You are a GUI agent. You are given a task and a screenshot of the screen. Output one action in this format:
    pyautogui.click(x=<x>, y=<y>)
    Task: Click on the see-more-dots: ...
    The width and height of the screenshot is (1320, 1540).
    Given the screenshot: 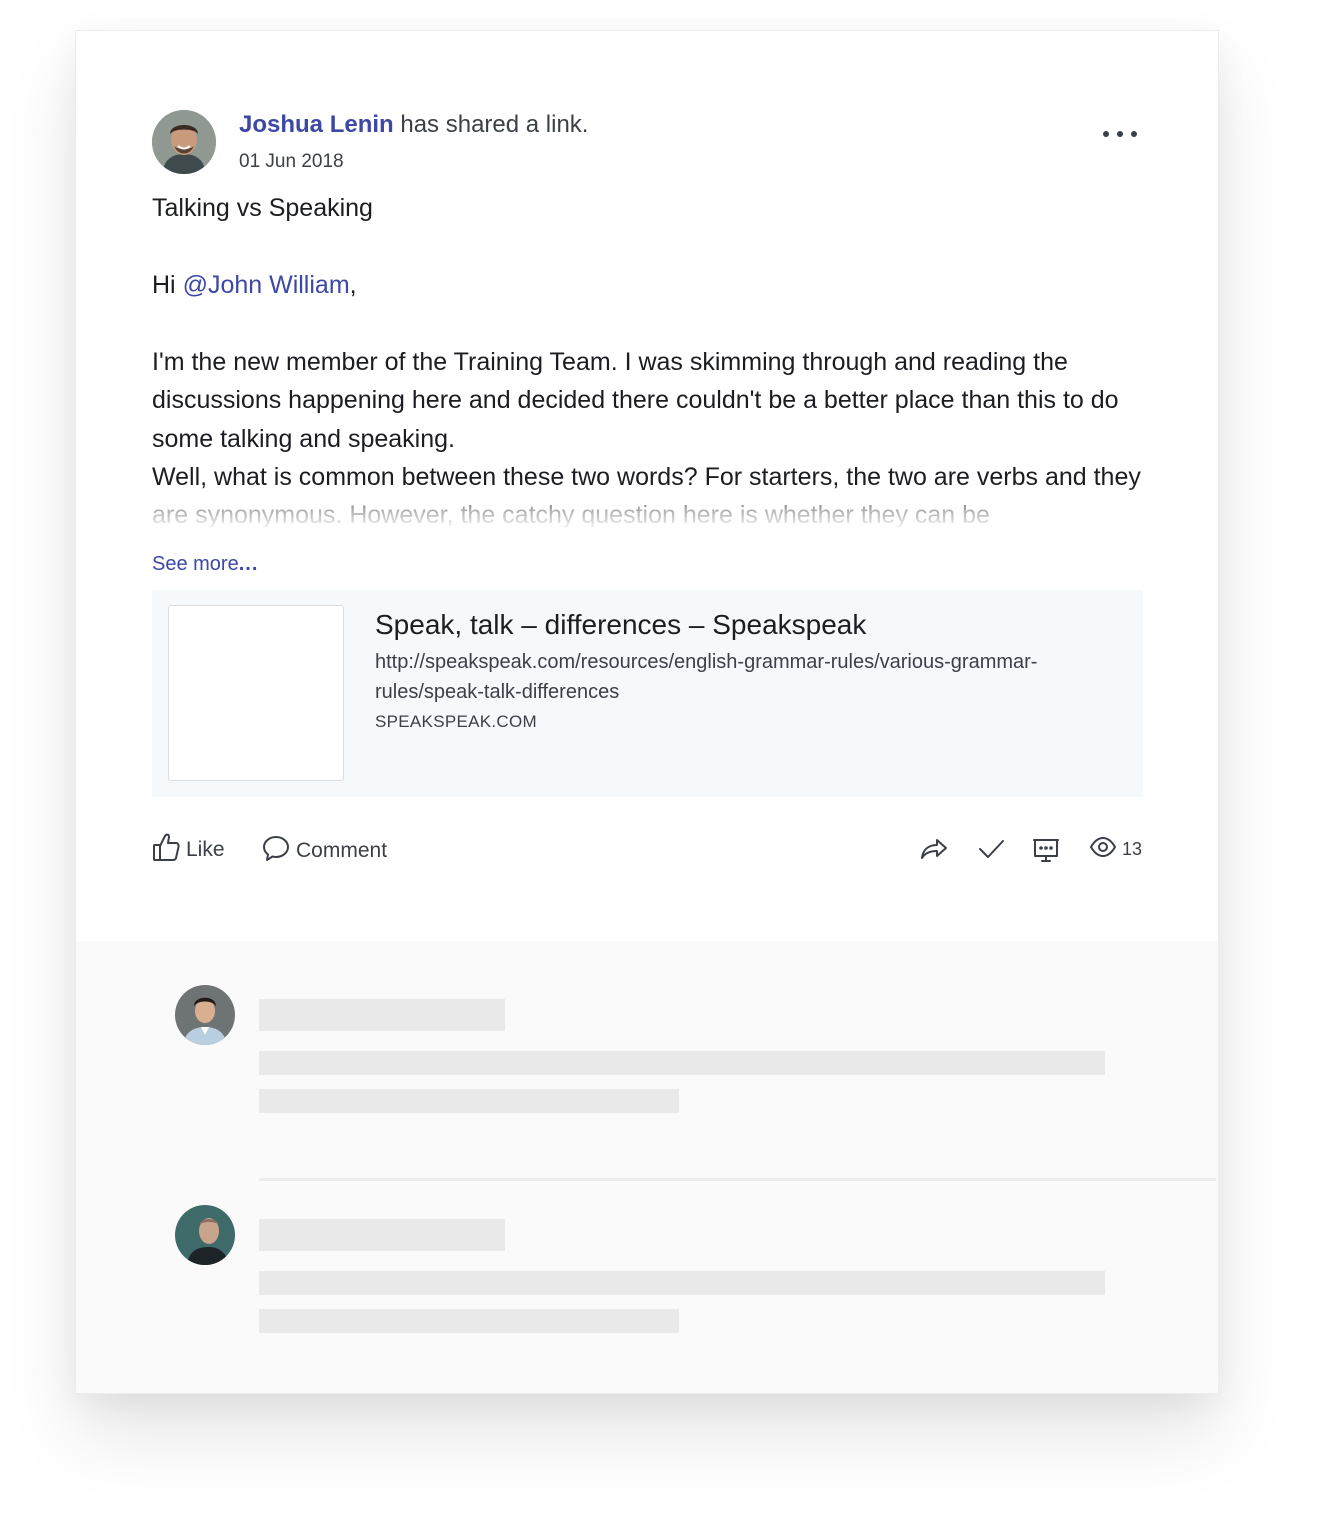 What is the action you would take?
    pyautogui.click(x=248, y=564)
    